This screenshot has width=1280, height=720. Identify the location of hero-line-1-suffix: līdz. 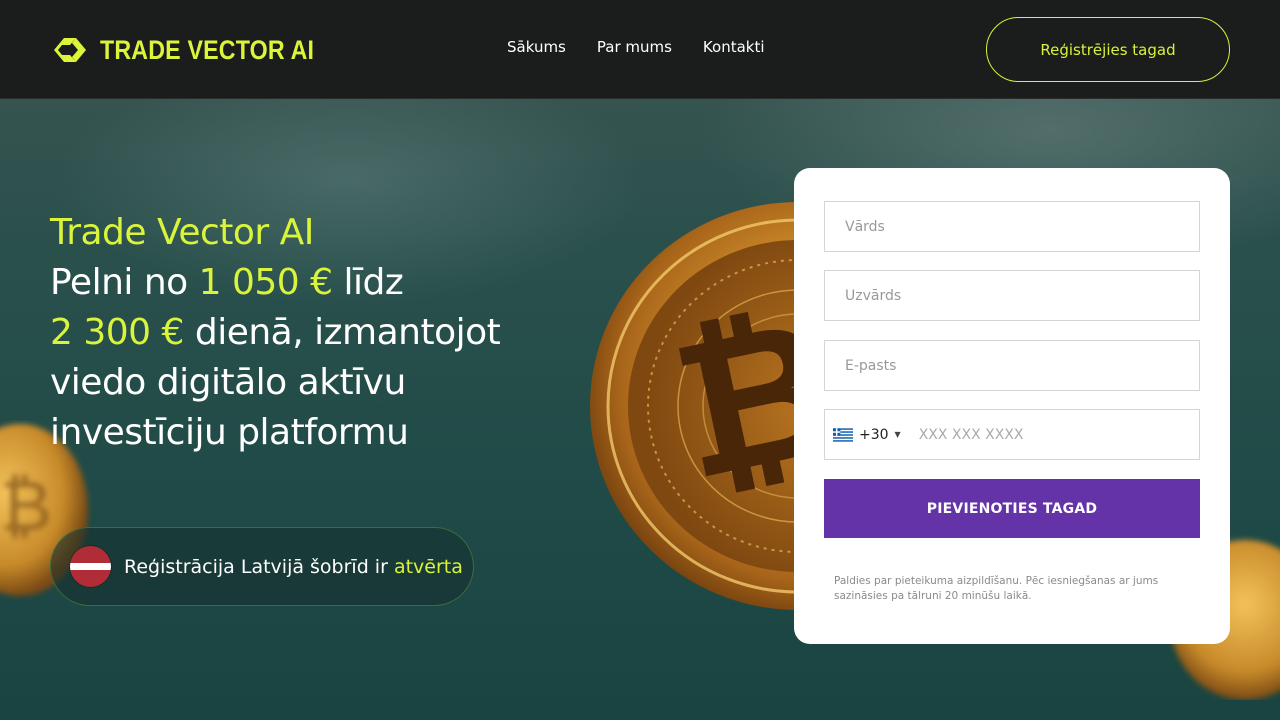
(368, 282).